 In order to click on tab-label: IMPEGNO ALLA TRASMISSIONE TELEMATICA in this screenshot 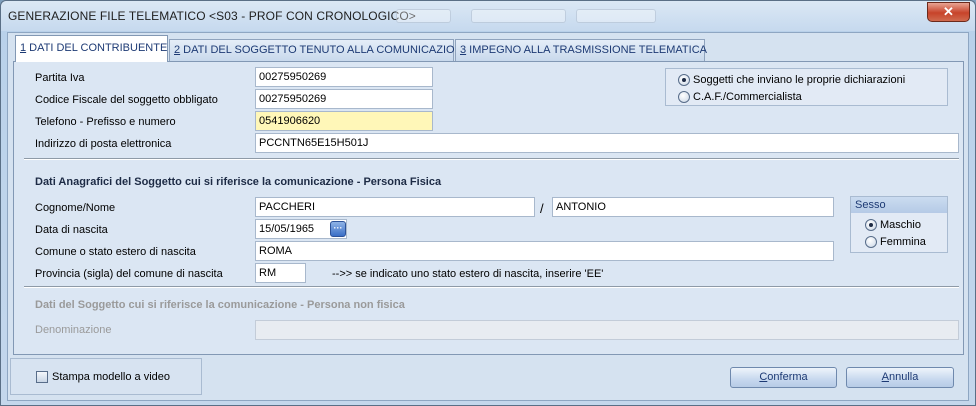, I will do `click(586, 50)`.